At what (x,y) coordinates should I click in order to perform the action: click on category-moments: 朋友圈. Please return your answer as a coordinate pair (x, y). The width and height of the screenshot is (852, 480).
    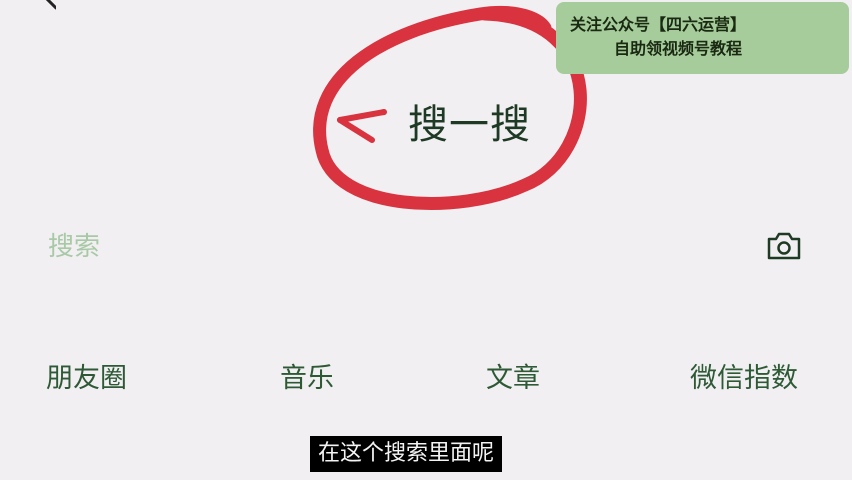
    Looking at the image, I should click on (86, 375).